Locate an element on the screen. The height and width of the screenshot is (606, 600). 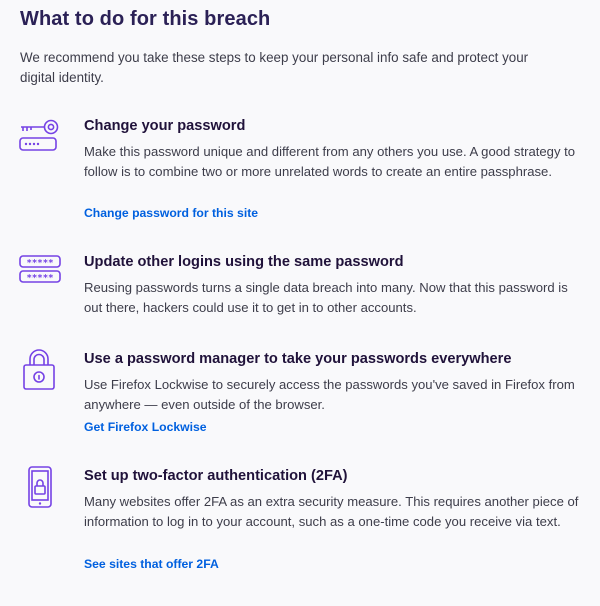
password-fields-icon: ***** ***** is located at coordinates (41, 274).